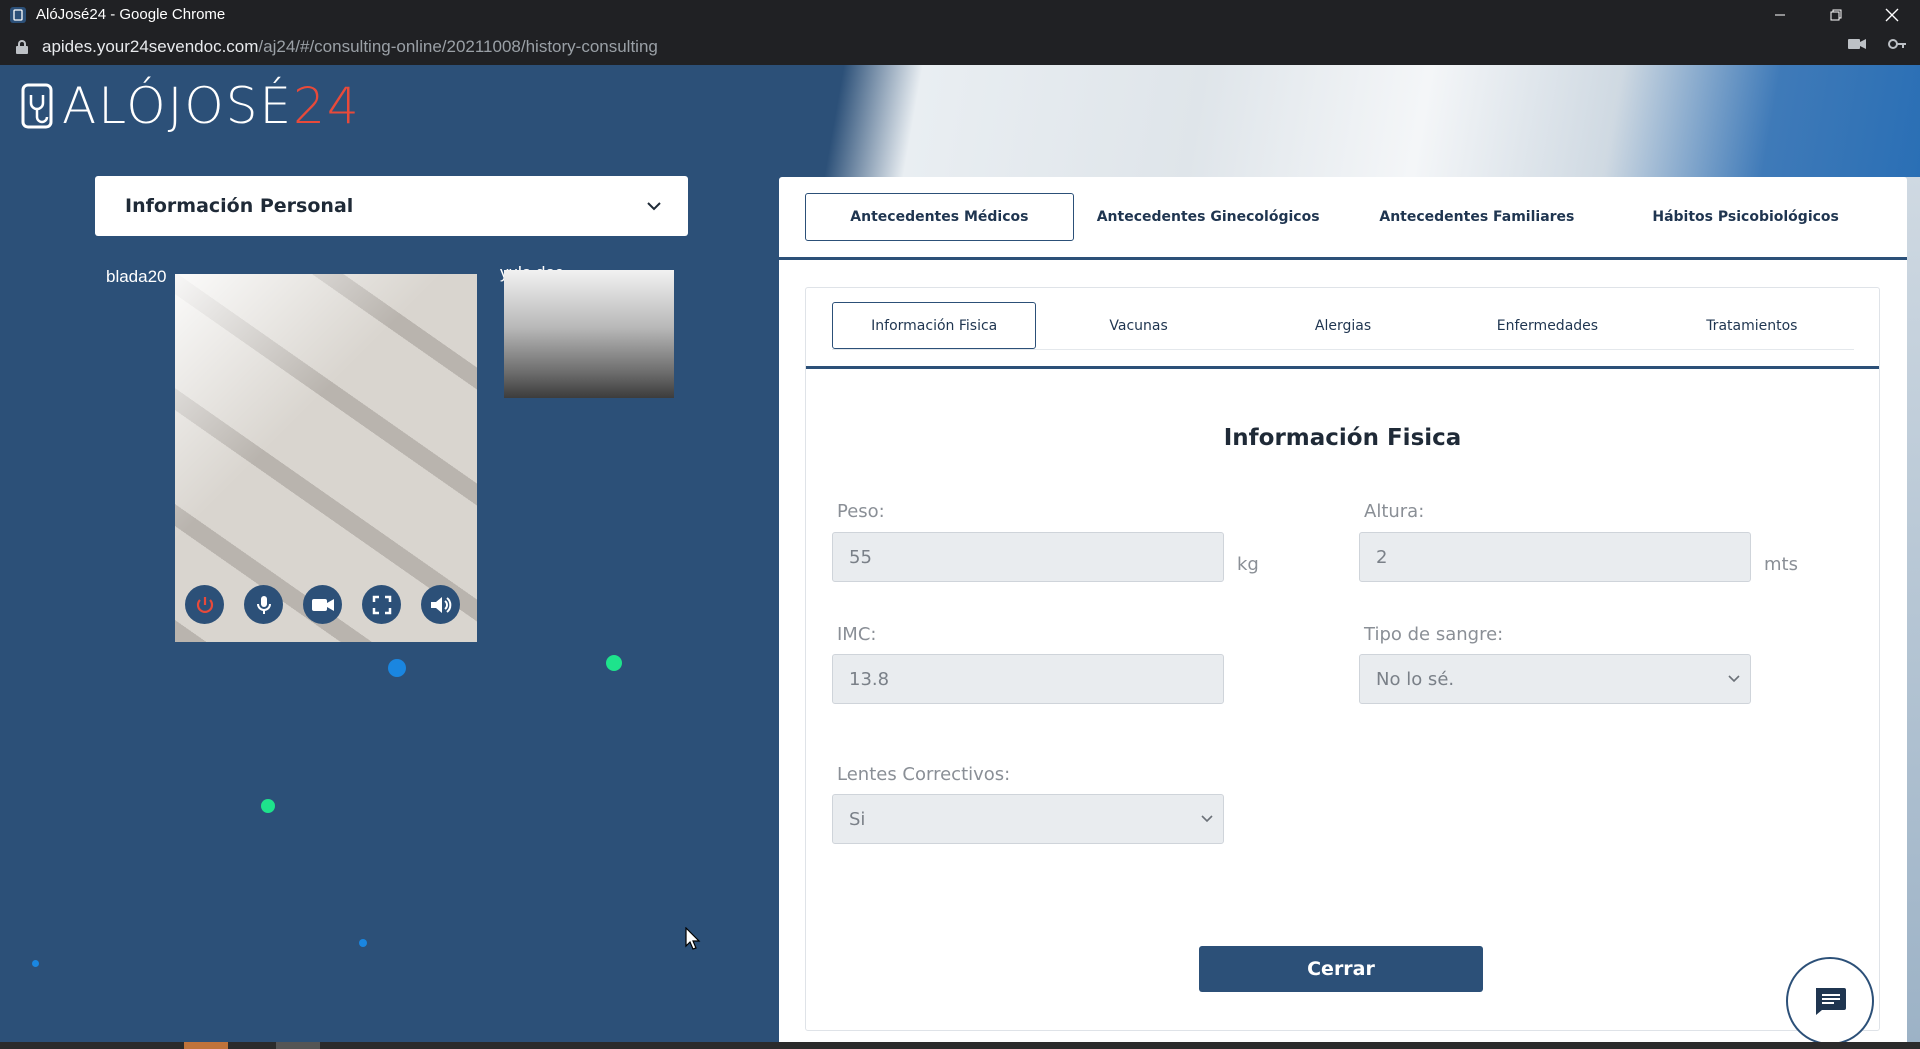 This screenshot has height=1049, width=1920. I want to click on personal-info-label: Información Personal, so click(239, 206).